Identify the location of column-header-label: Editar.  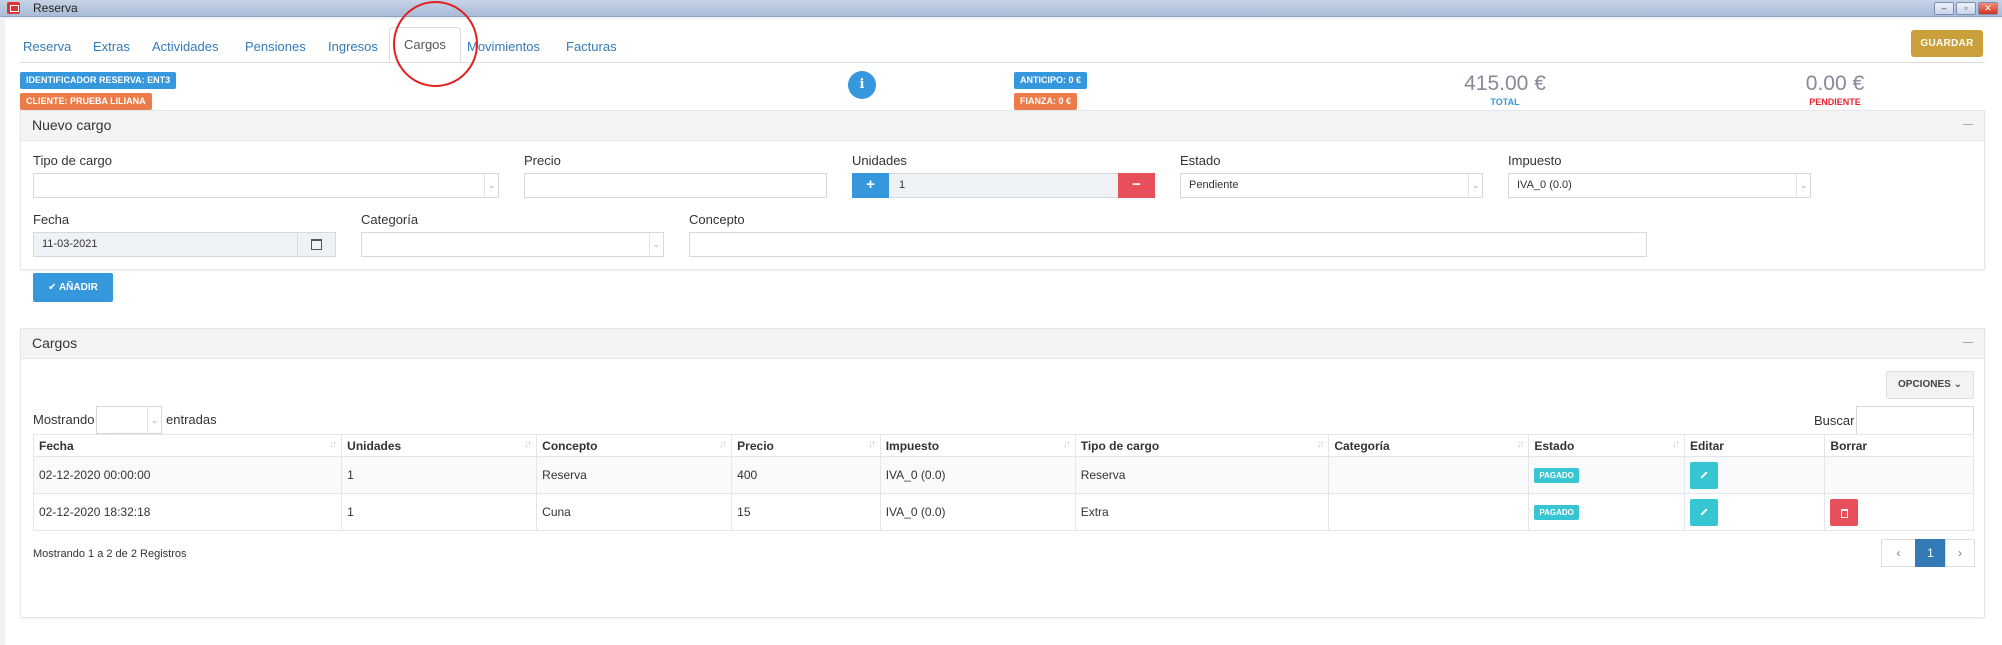
(1706, 445).